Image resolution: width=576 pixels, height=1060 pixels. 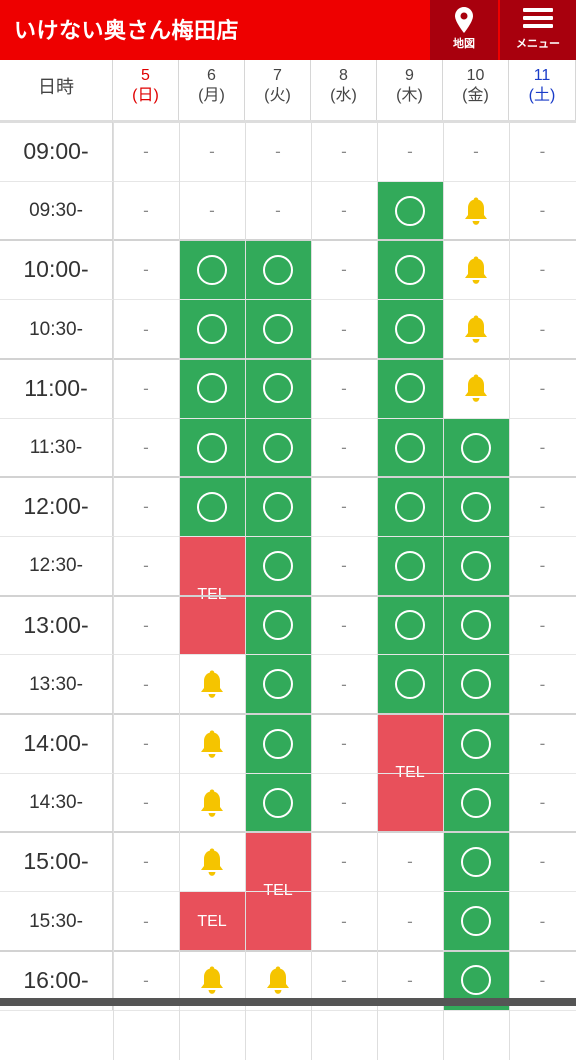 What do you see at coordinates (542, 75) in the screenshot?
I see `day-number: 11` at bounding box center [542, 75].